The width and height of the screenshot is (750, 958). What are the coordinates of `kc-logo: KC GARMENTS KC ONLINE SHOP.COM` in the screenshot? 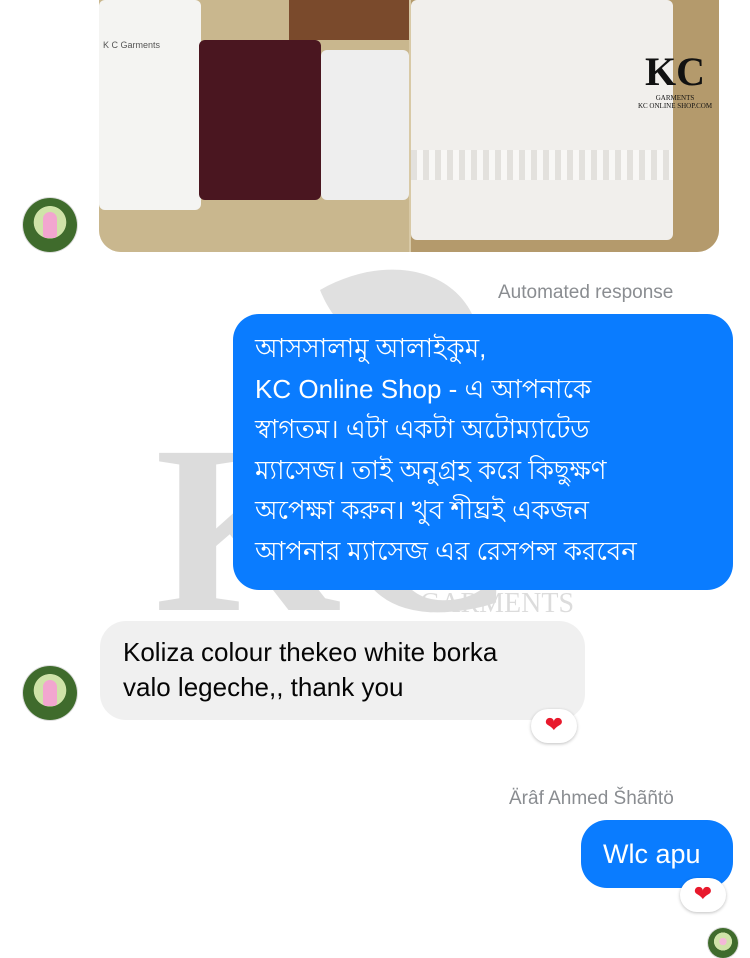 It's located at (675, 70).